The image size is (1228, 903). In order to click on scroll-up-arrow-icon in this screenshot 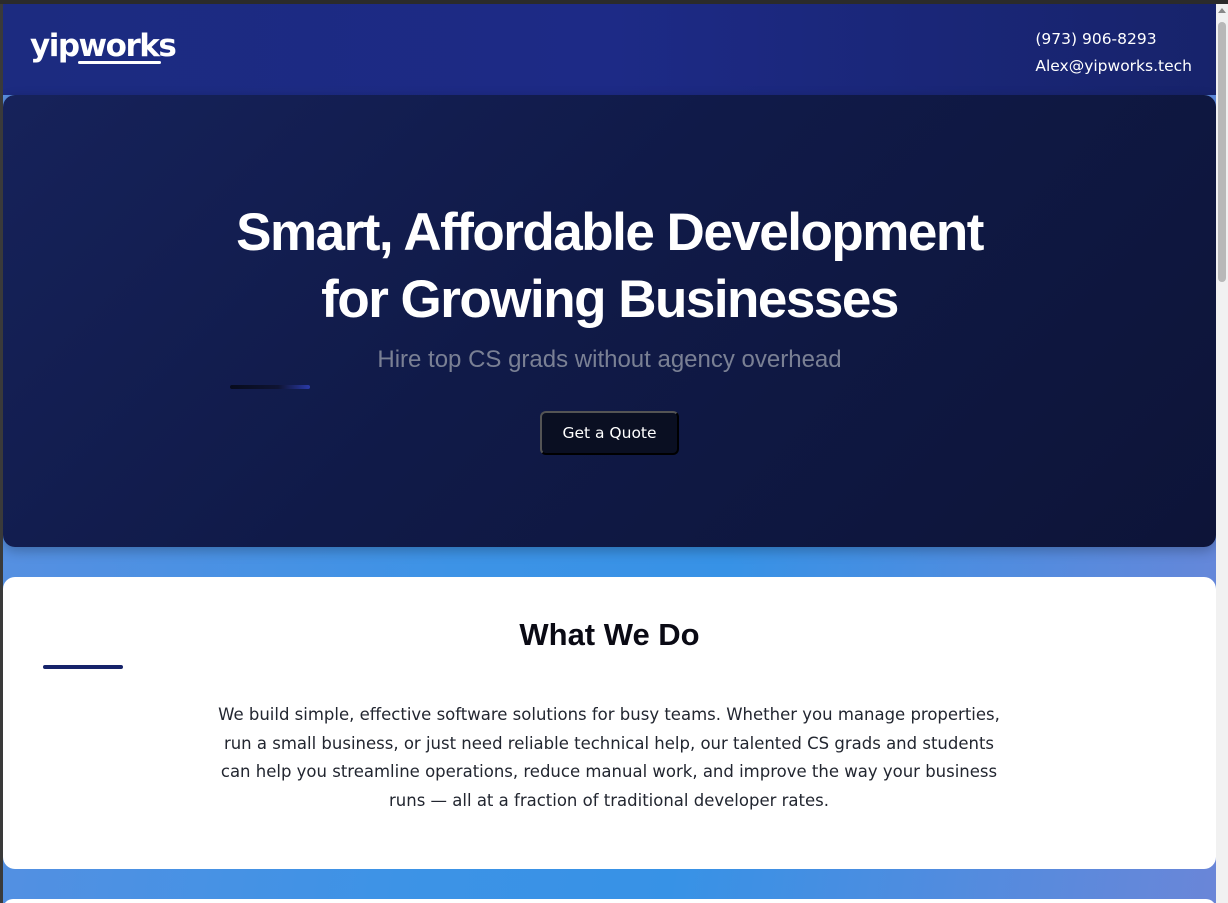, I will do `click(1222, 10)`.